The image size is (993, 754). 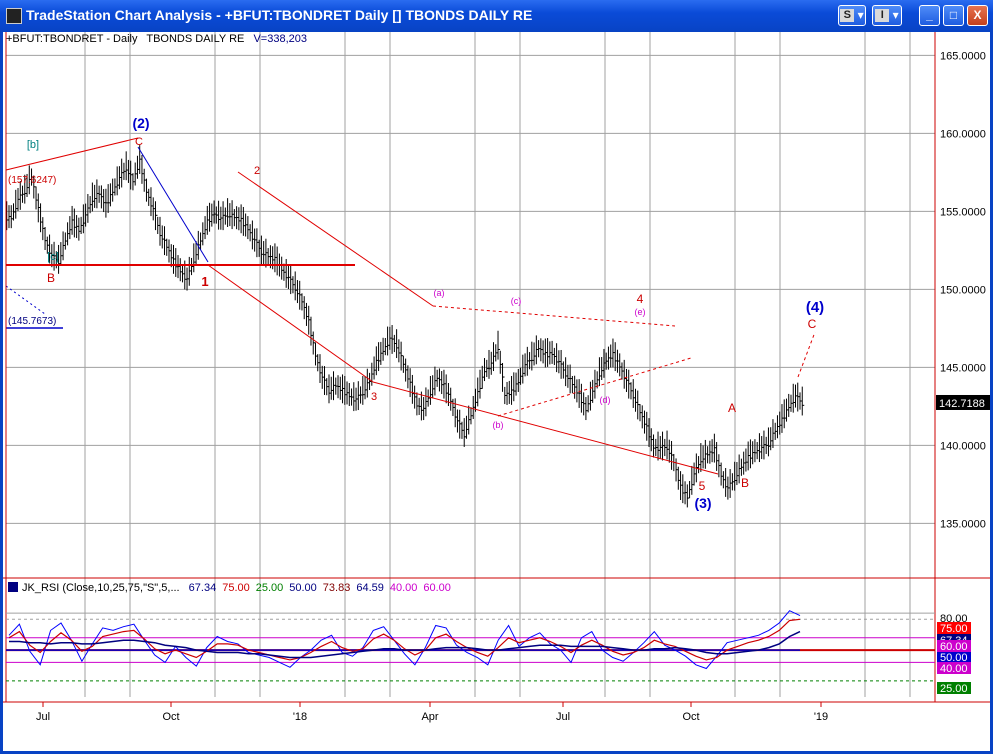 I want to click on volume-label: V=338,203, so click(x=280, y=39).